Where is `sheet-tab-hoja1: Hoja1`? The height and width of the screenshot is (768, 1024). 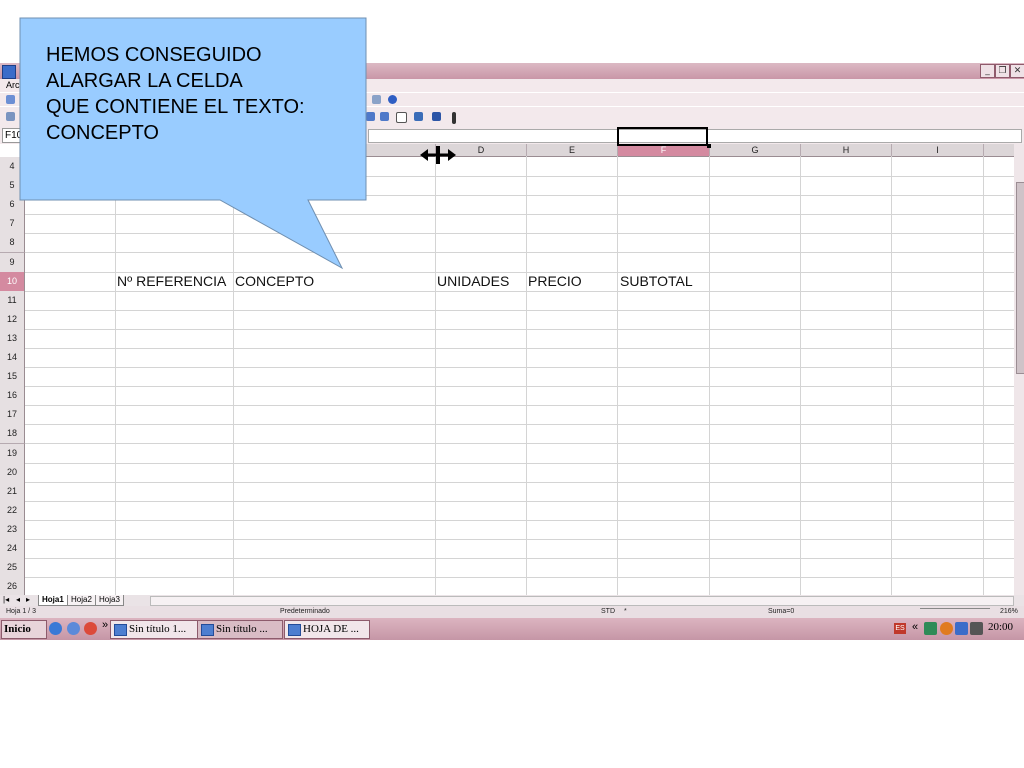
sheet-tab-hoja1: Hoja1 is located at coordinates (53, 600).